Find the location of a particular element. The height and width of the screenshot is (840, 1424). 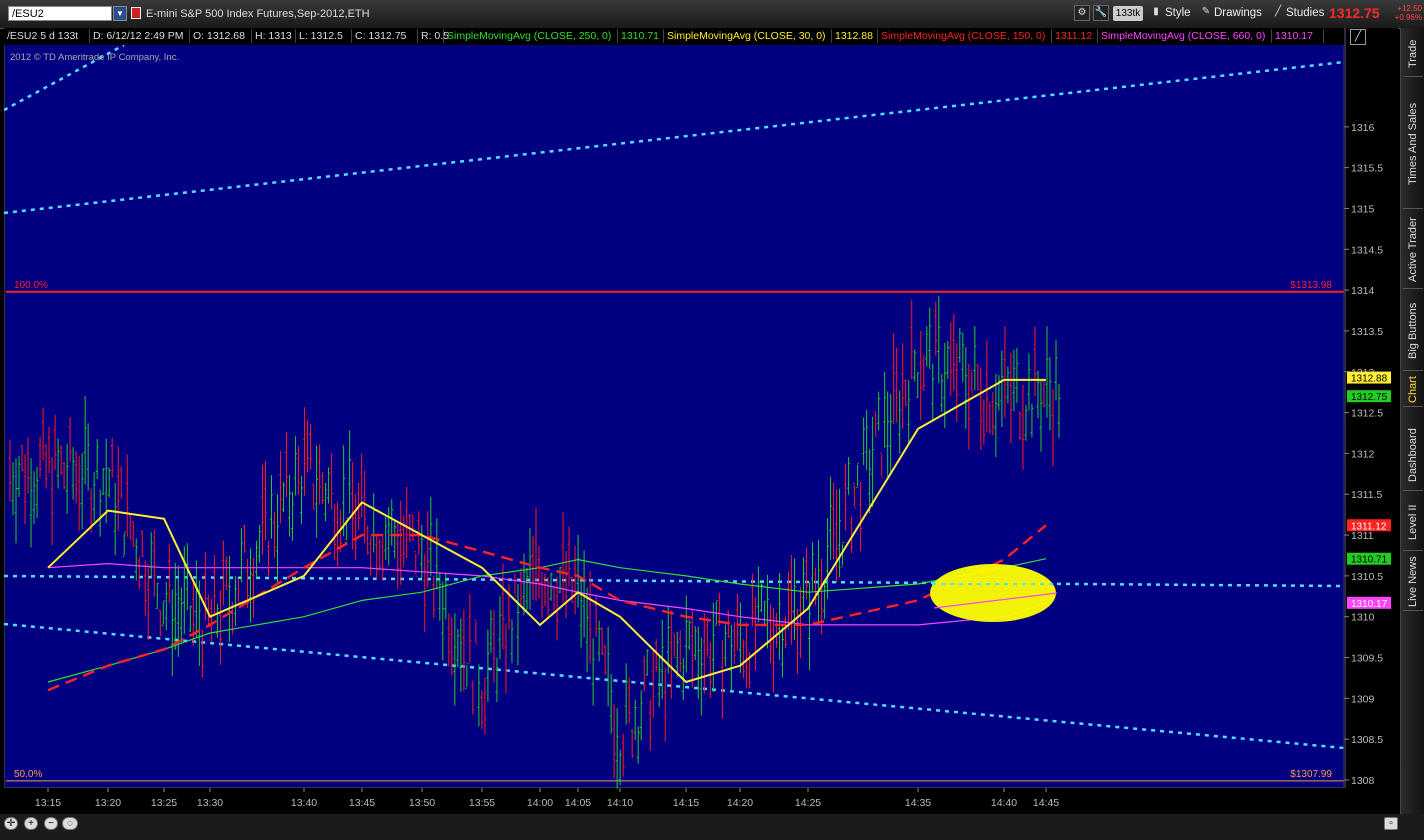

header-sma660-value: 1310.17 is located at coordinates (1298, 36).